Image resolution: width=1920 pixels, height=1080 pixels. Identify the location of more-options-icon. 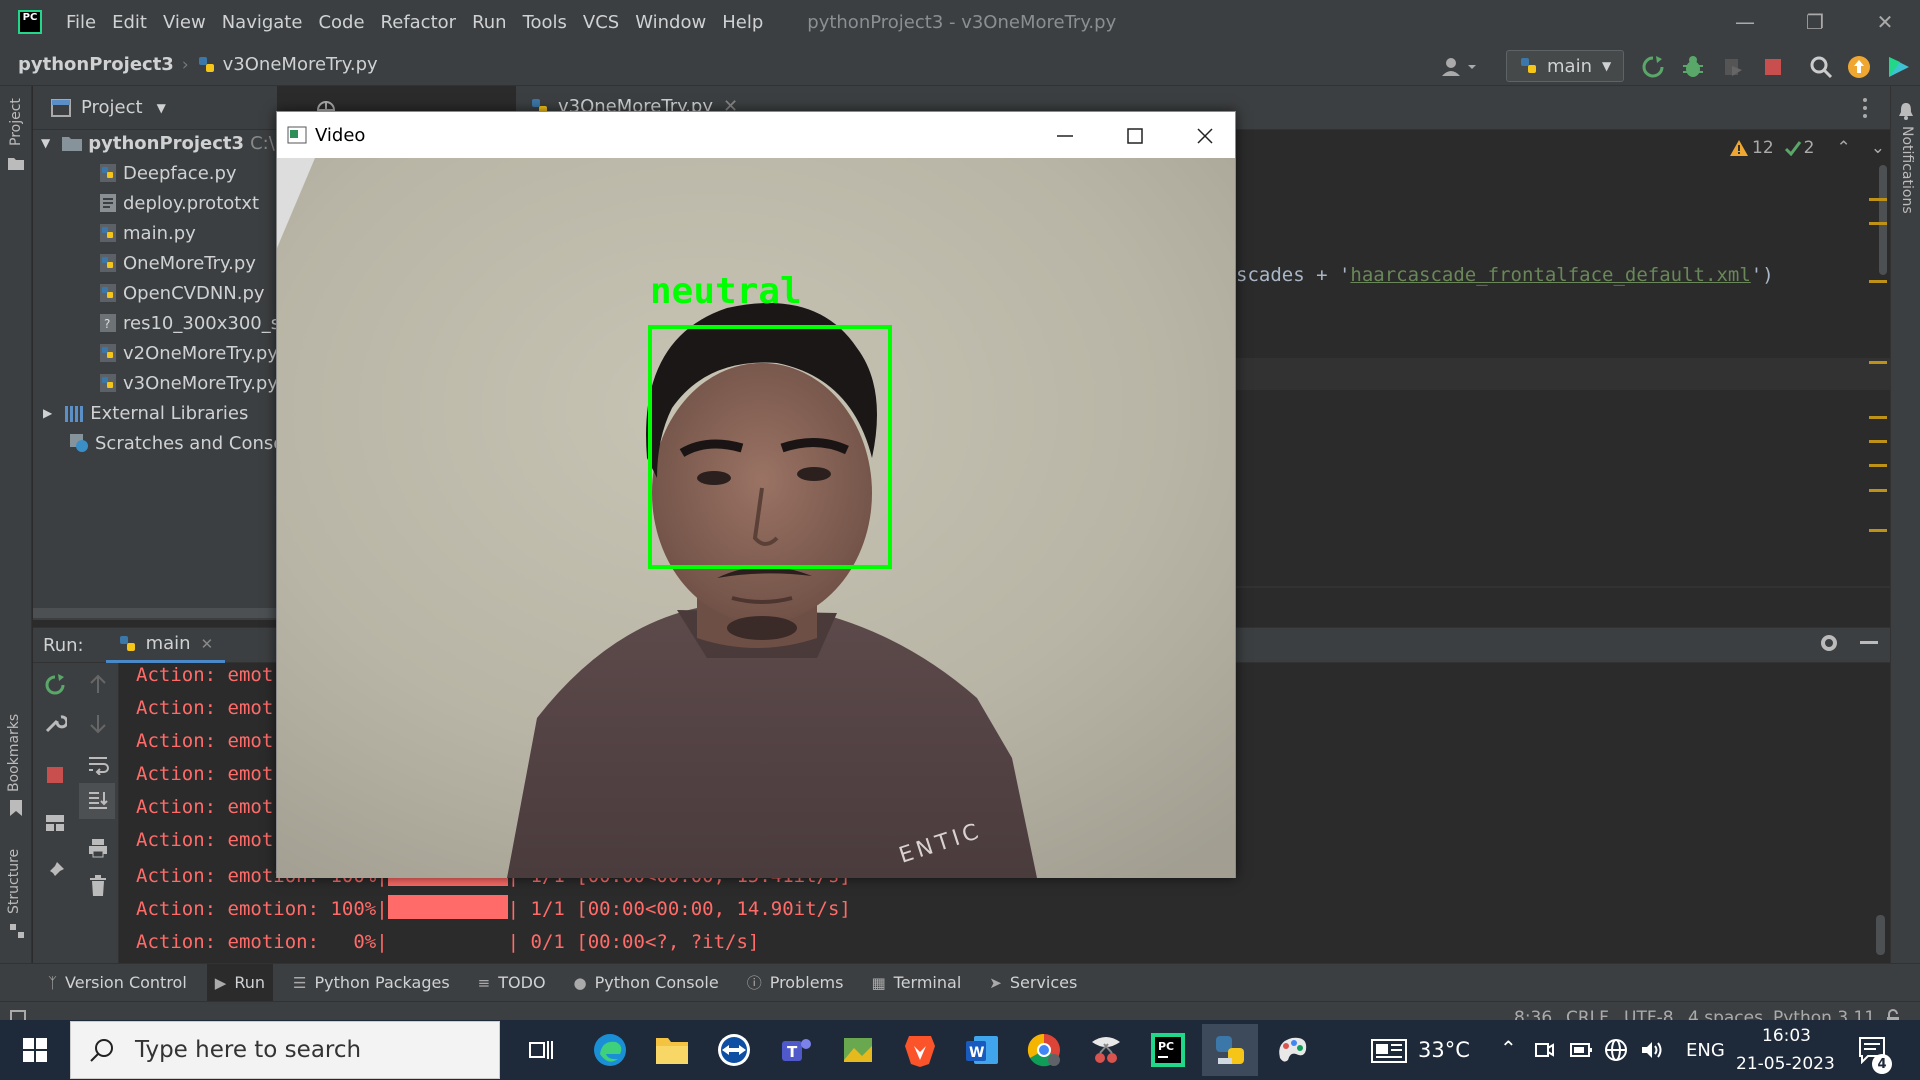
(1865, 108).